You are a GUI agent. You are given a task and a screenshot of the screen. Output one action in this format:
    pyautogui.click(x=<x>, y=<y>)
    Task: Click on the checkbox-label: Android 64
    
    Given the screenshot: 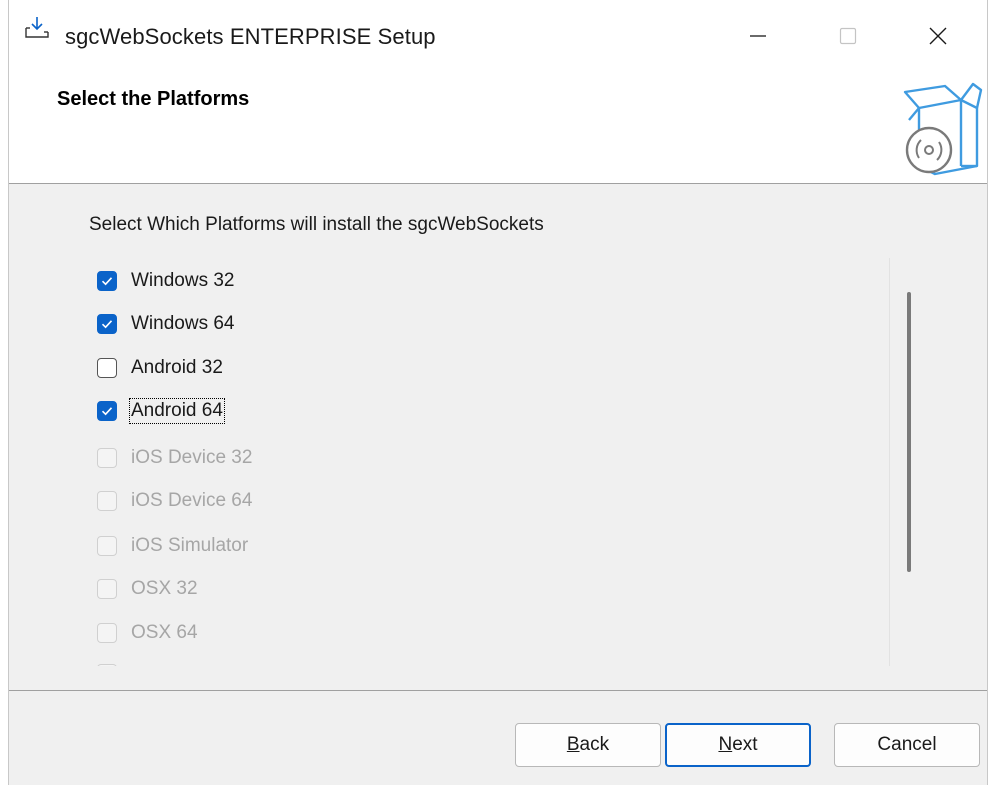 What is the action you would take?
    pyautogui.click(x=177, y=411)
    